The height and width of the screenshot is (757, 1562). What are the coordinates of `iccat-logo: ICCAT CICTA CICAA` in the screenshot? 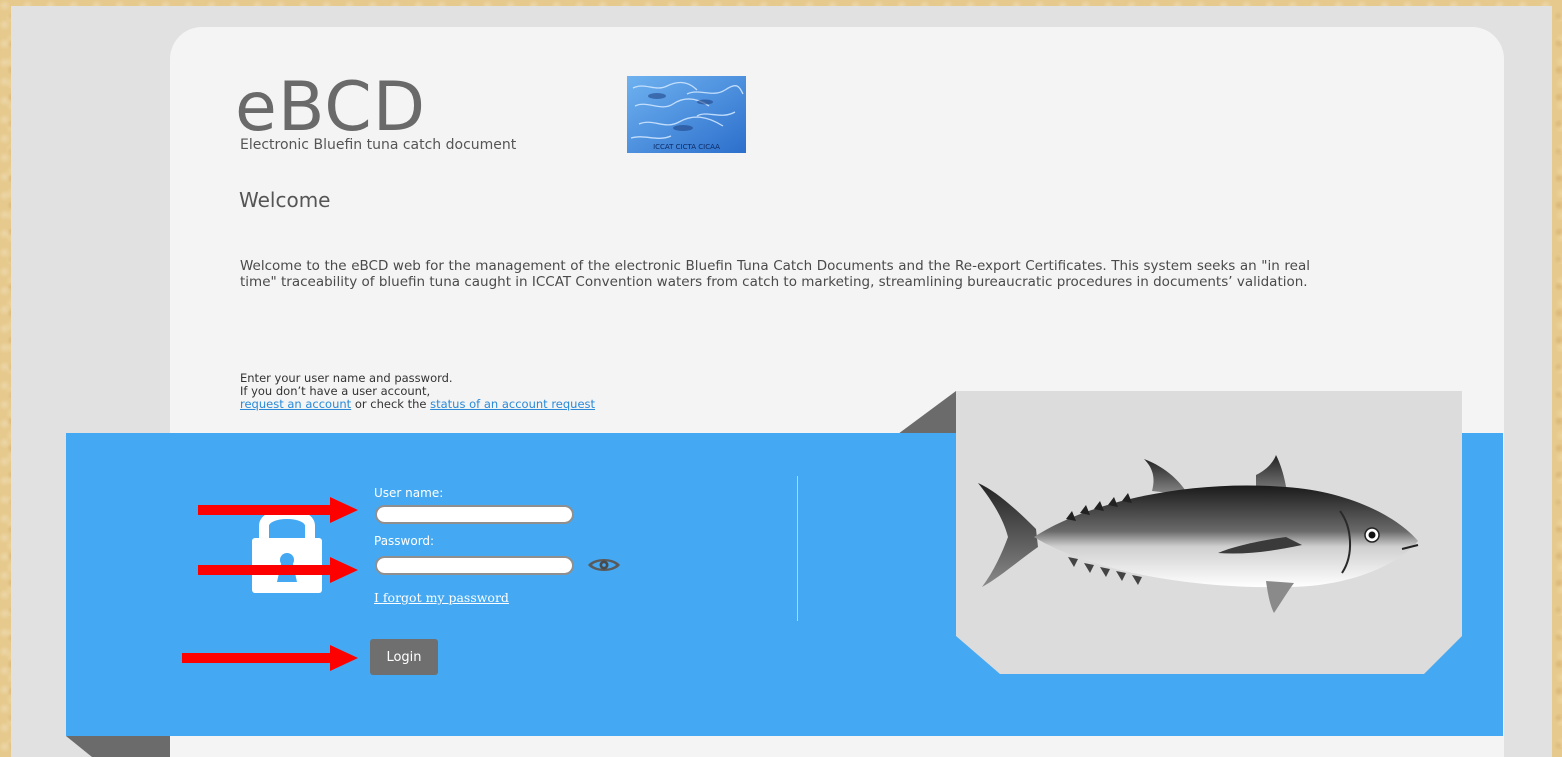 It's located at (686, 114).